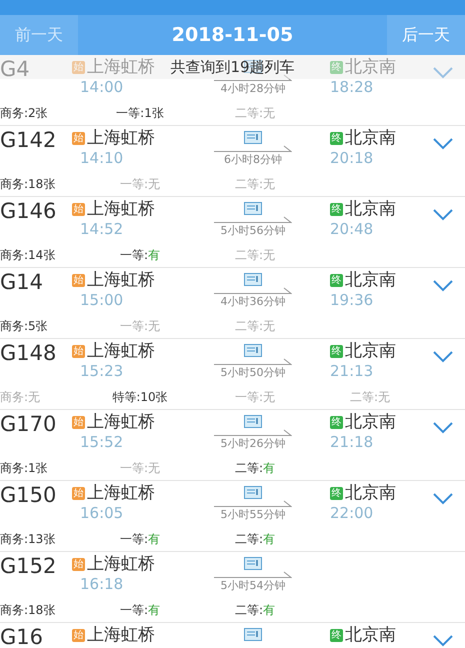  Describe the element at coordinates (22, 283) in the screenshot. I see `train-number: G14` at that location.